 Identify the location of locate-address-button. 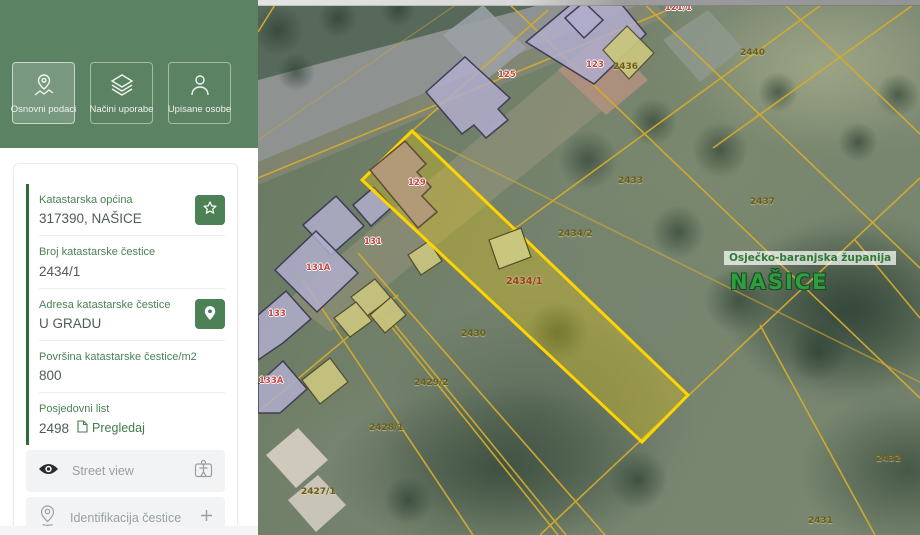
(210, 314).